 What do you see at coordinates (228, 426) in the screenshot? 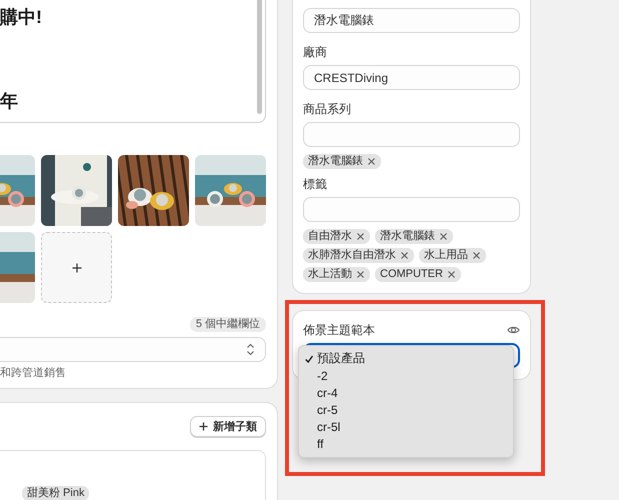
I see `add-variant-button: 新增子類` at bounding box center [228, 426].